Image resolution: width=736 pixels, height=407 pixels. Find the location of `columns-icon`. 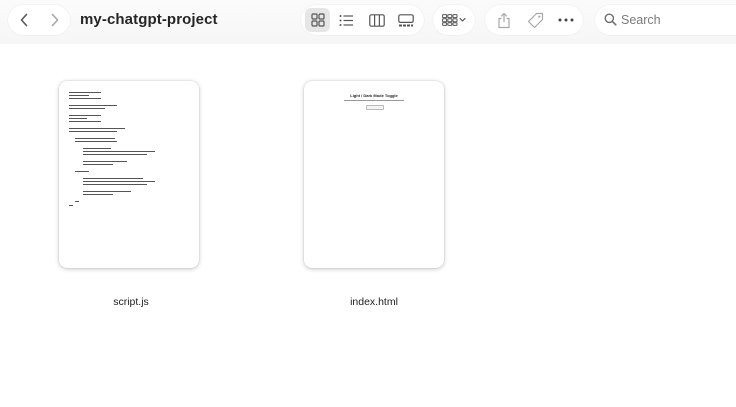

columns-icon is located at coordinates (376, 20).